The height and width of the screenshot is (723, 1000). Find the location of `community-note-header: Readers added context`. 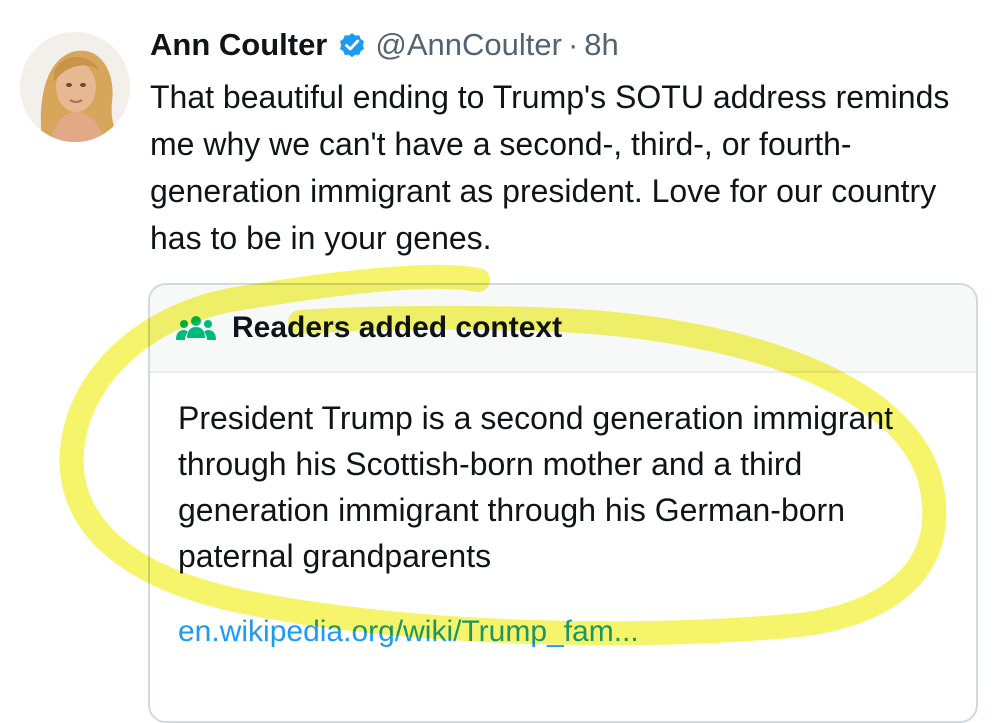

community-note-header: Readers added context is located at coordinates (563, 329).